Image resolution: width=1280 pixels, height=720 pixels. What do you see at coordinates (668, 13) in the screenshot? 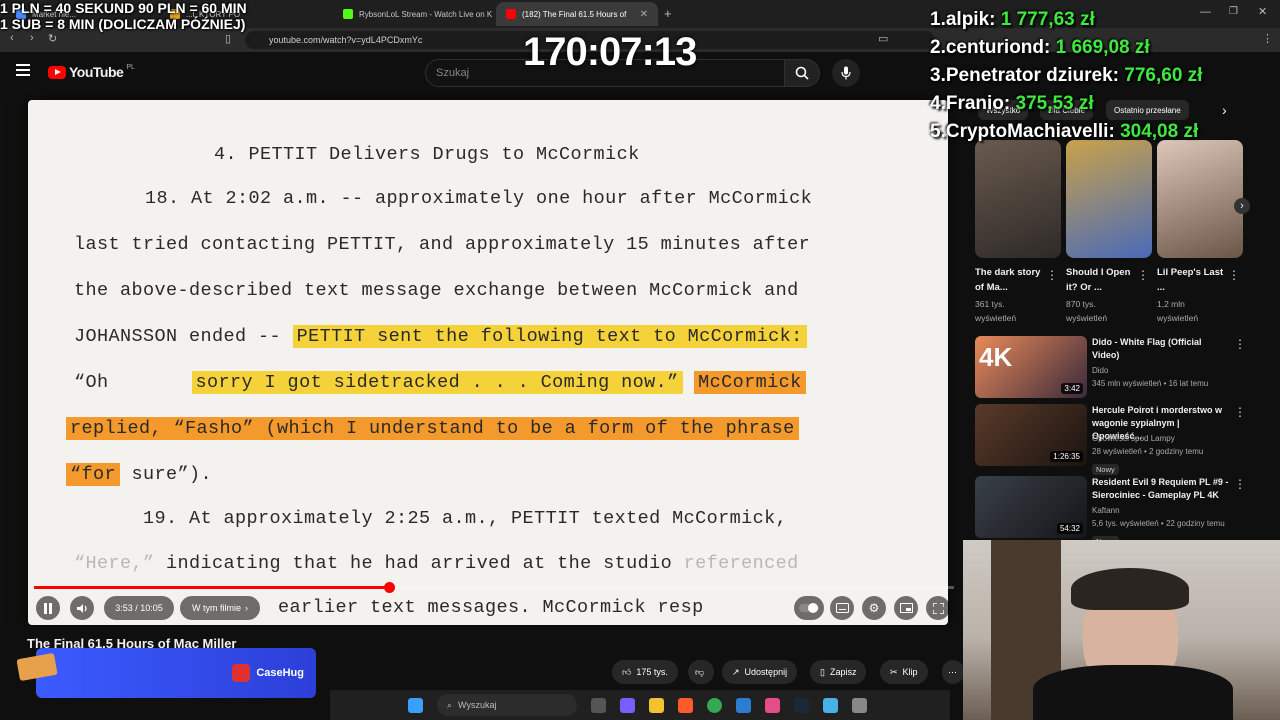
I see `new-tab-icon: +` at bounding box center [668, 13].